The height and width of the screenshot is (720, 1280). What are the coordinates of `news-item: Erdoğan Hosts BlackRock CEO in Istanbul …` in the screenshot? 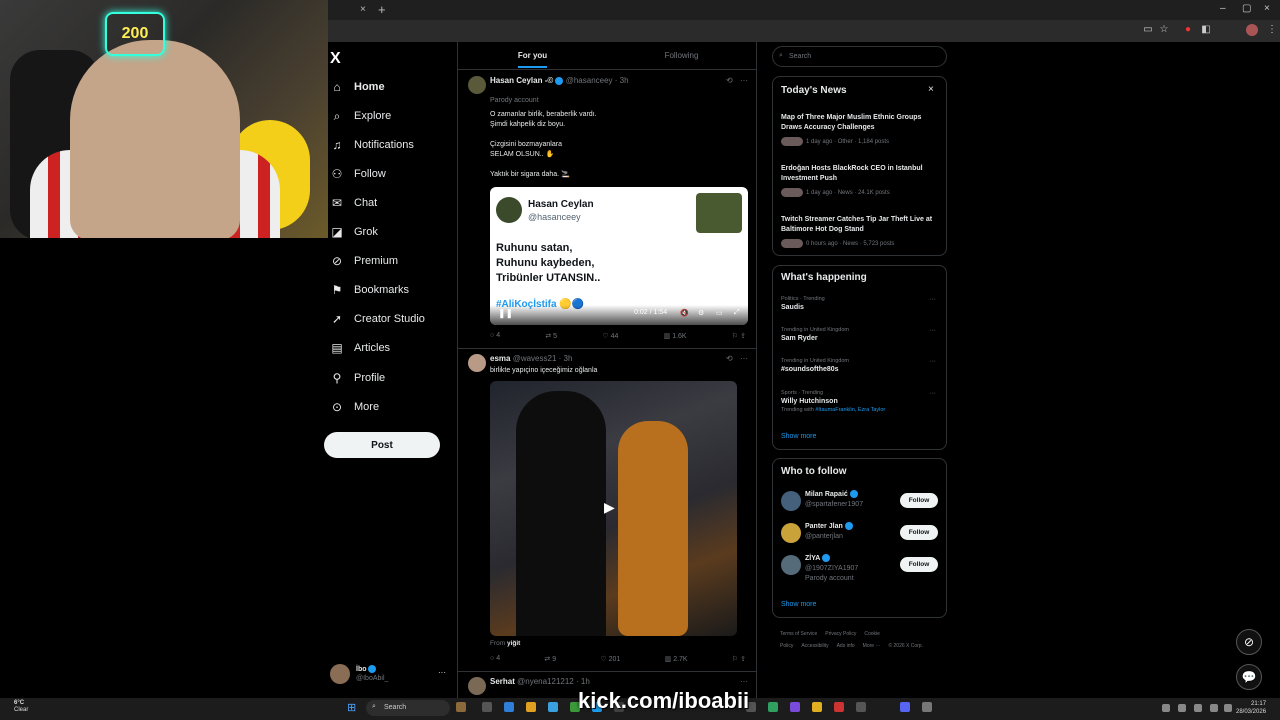 It's located at (861, 180).